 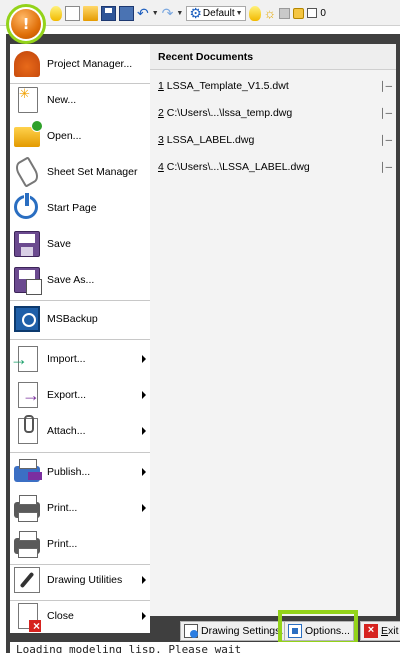 What do you see at coordinates (56, 13) in the screenshot?
I see `lightbulb-icon` at bounding box center [56, 13].